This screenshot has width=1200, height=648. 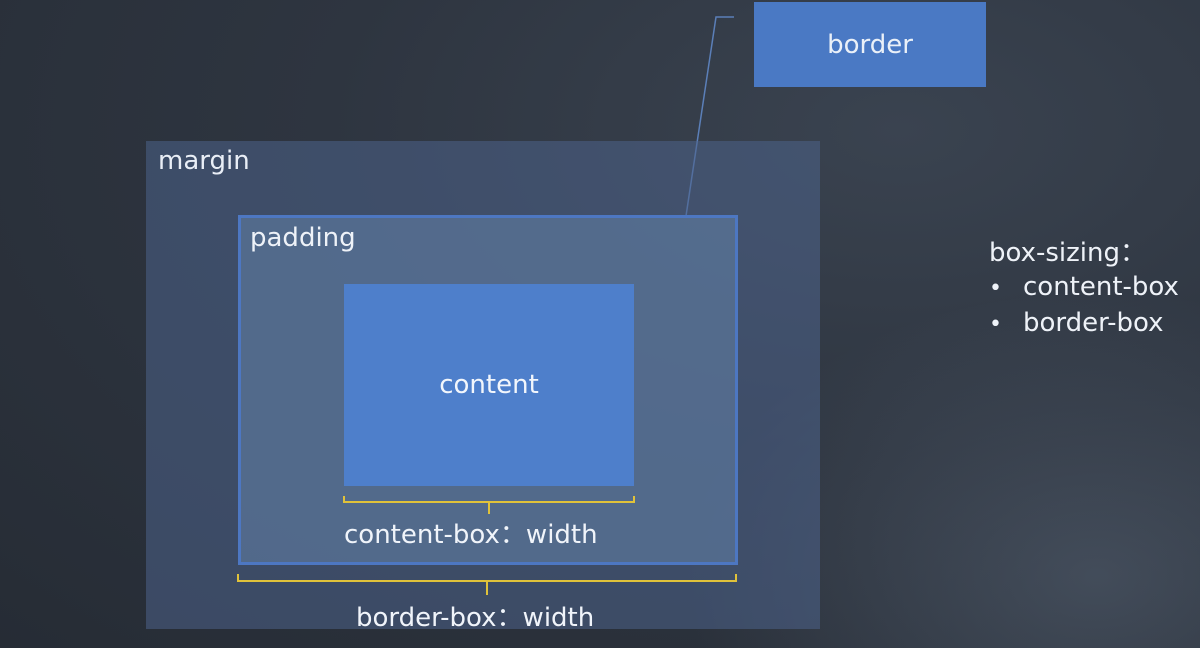 What do you see at coordinates (471, 535) in the screenshot?
I see `content-box-width-label: content-box：width` at bounding box center [471, 535].